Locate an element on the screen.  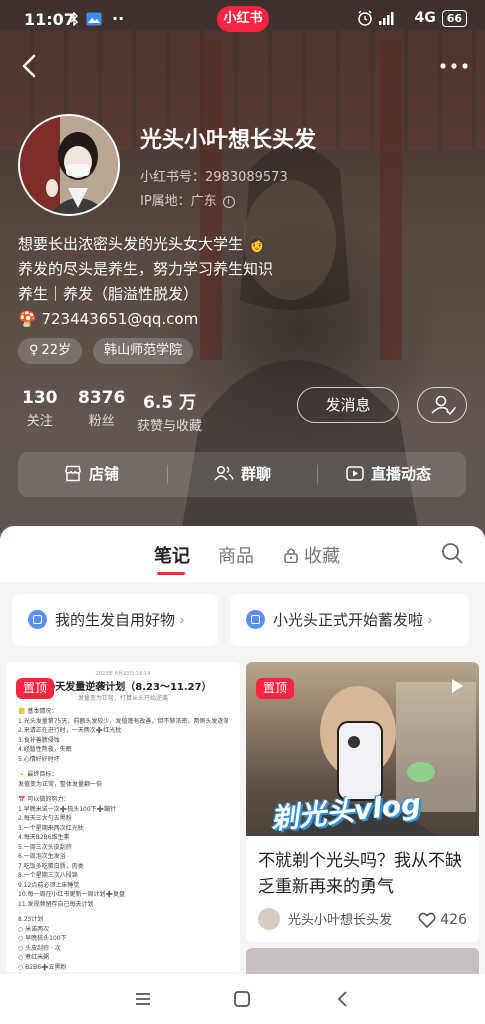
note-author: 光头小叶想长头发 is located at coordinates (325, 920).